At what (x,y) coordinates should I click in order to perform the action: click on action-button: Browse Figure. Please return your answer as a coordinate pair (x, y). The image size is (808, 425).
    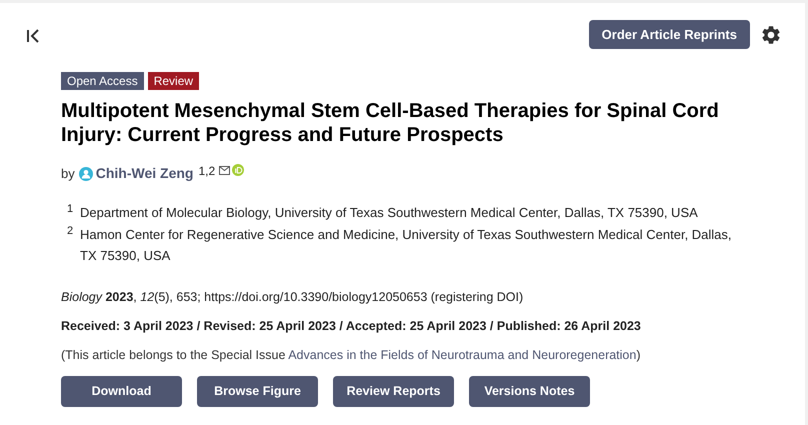
    Looking at the image, I should click on (257, 392).